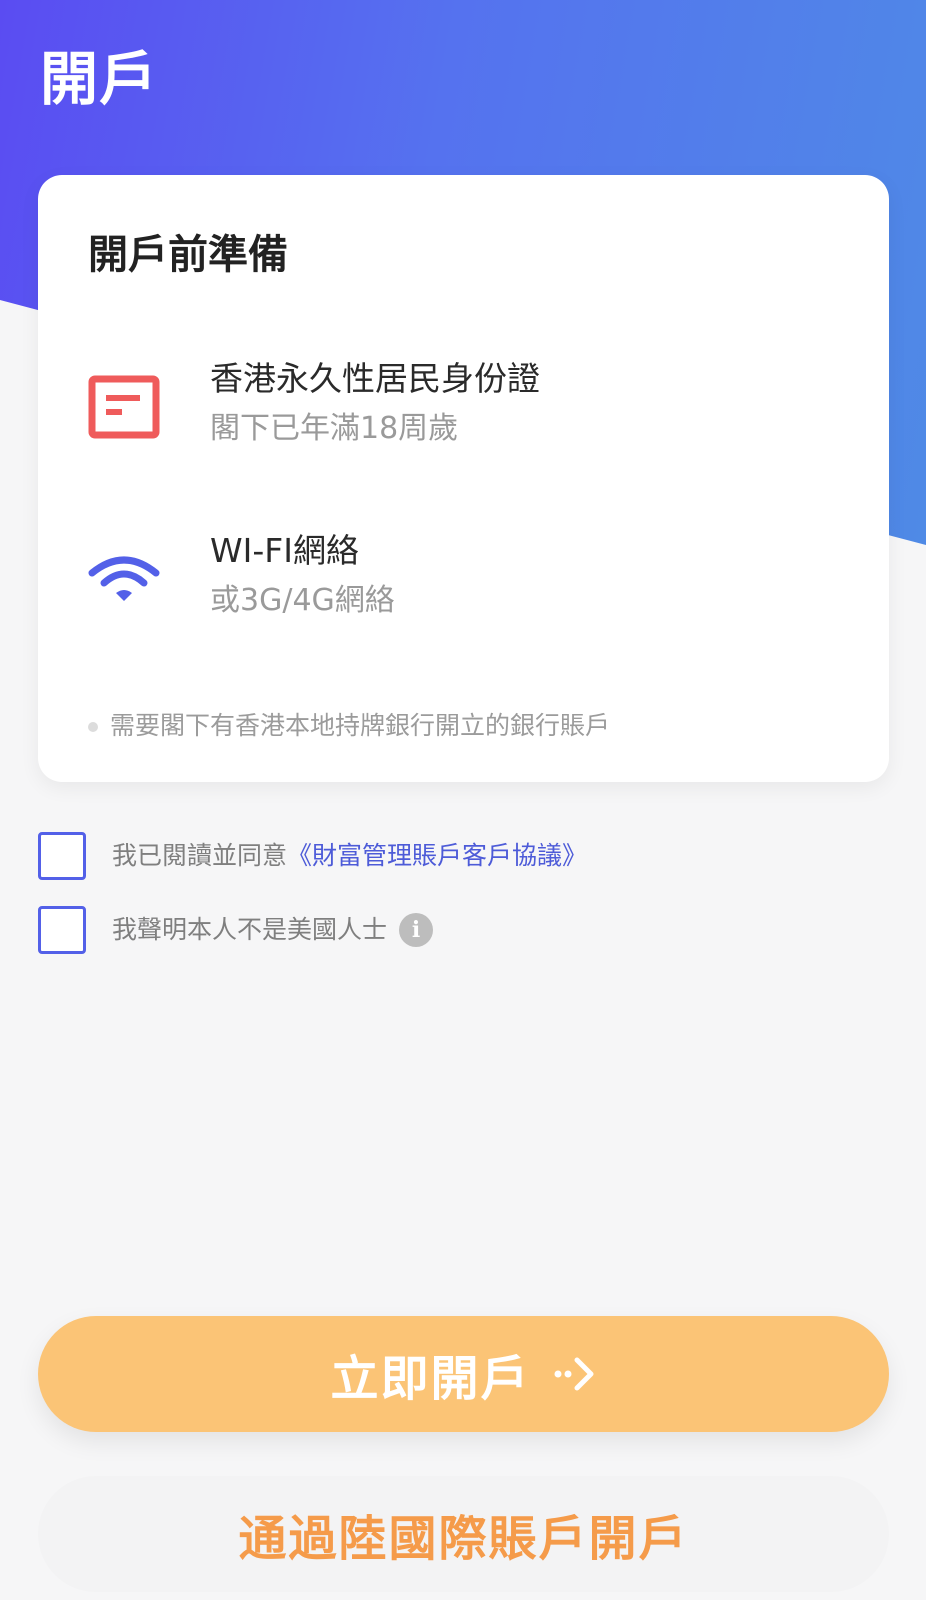  What do you see at coordinates (375, 378) in the screenshot?
I see `requirement-title: 香港永久性居民身份證` at bounding box center [375, 378].